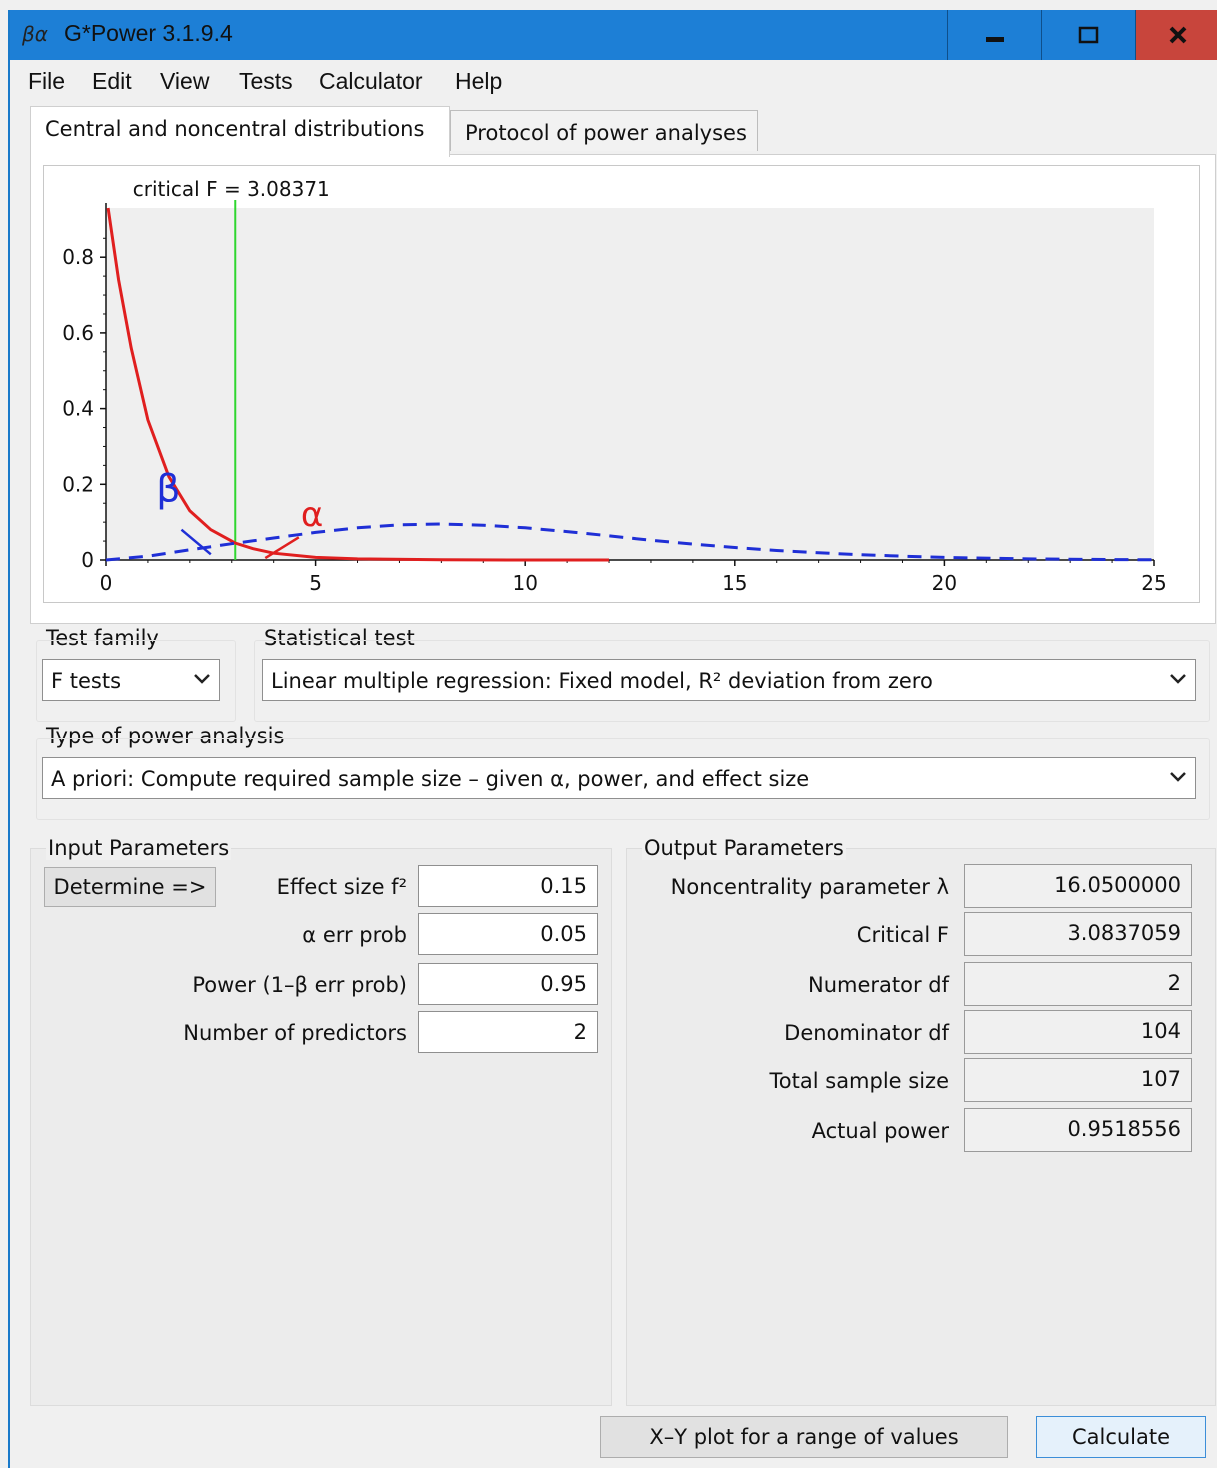  Describe the element at coordinates (315, 583) in the screenshot. I see `x-tick-label: 5` at that location.